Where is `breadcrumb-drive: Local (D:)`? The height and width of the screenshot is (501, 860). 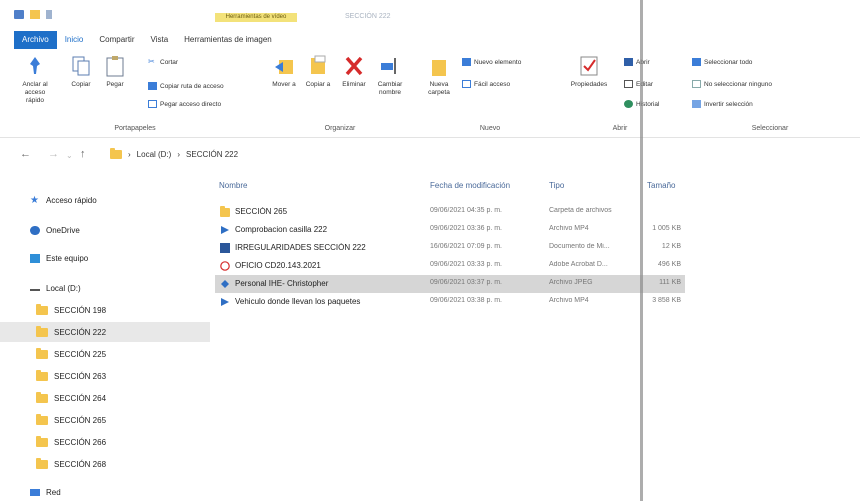 breadcrumb-drive: Local (D:) is located at coordinates (154, 154).